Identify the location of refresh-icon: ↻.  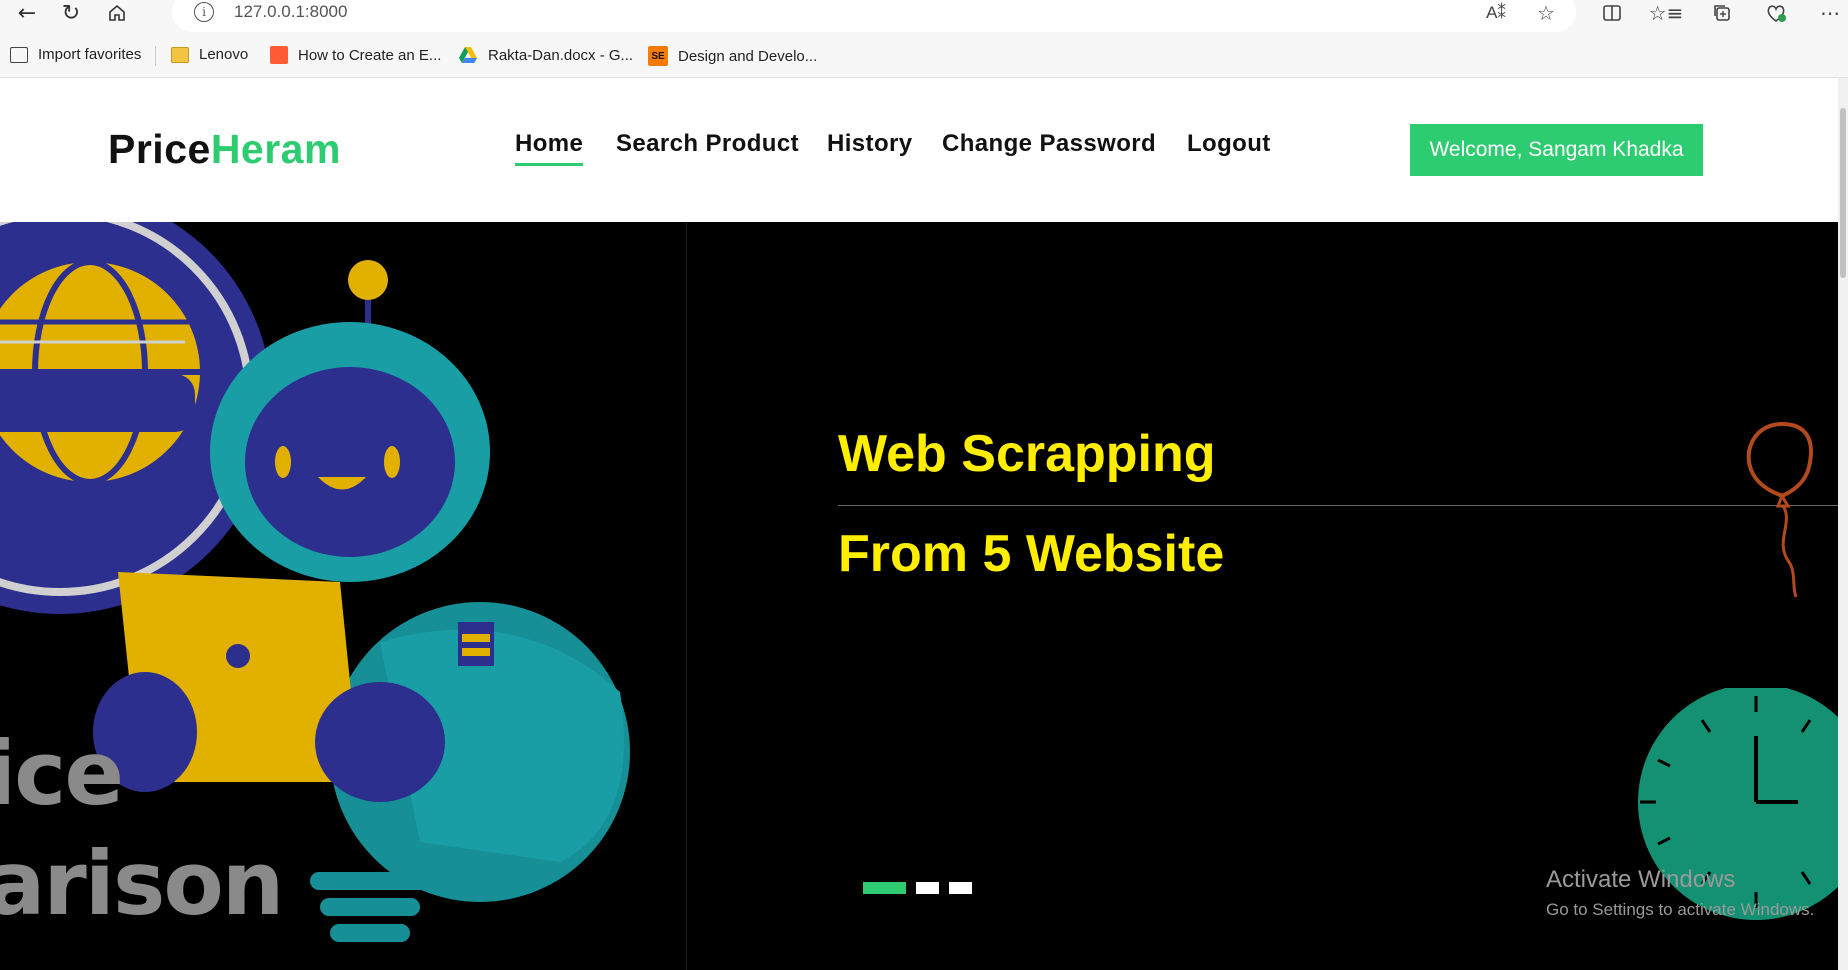
(71, 13).